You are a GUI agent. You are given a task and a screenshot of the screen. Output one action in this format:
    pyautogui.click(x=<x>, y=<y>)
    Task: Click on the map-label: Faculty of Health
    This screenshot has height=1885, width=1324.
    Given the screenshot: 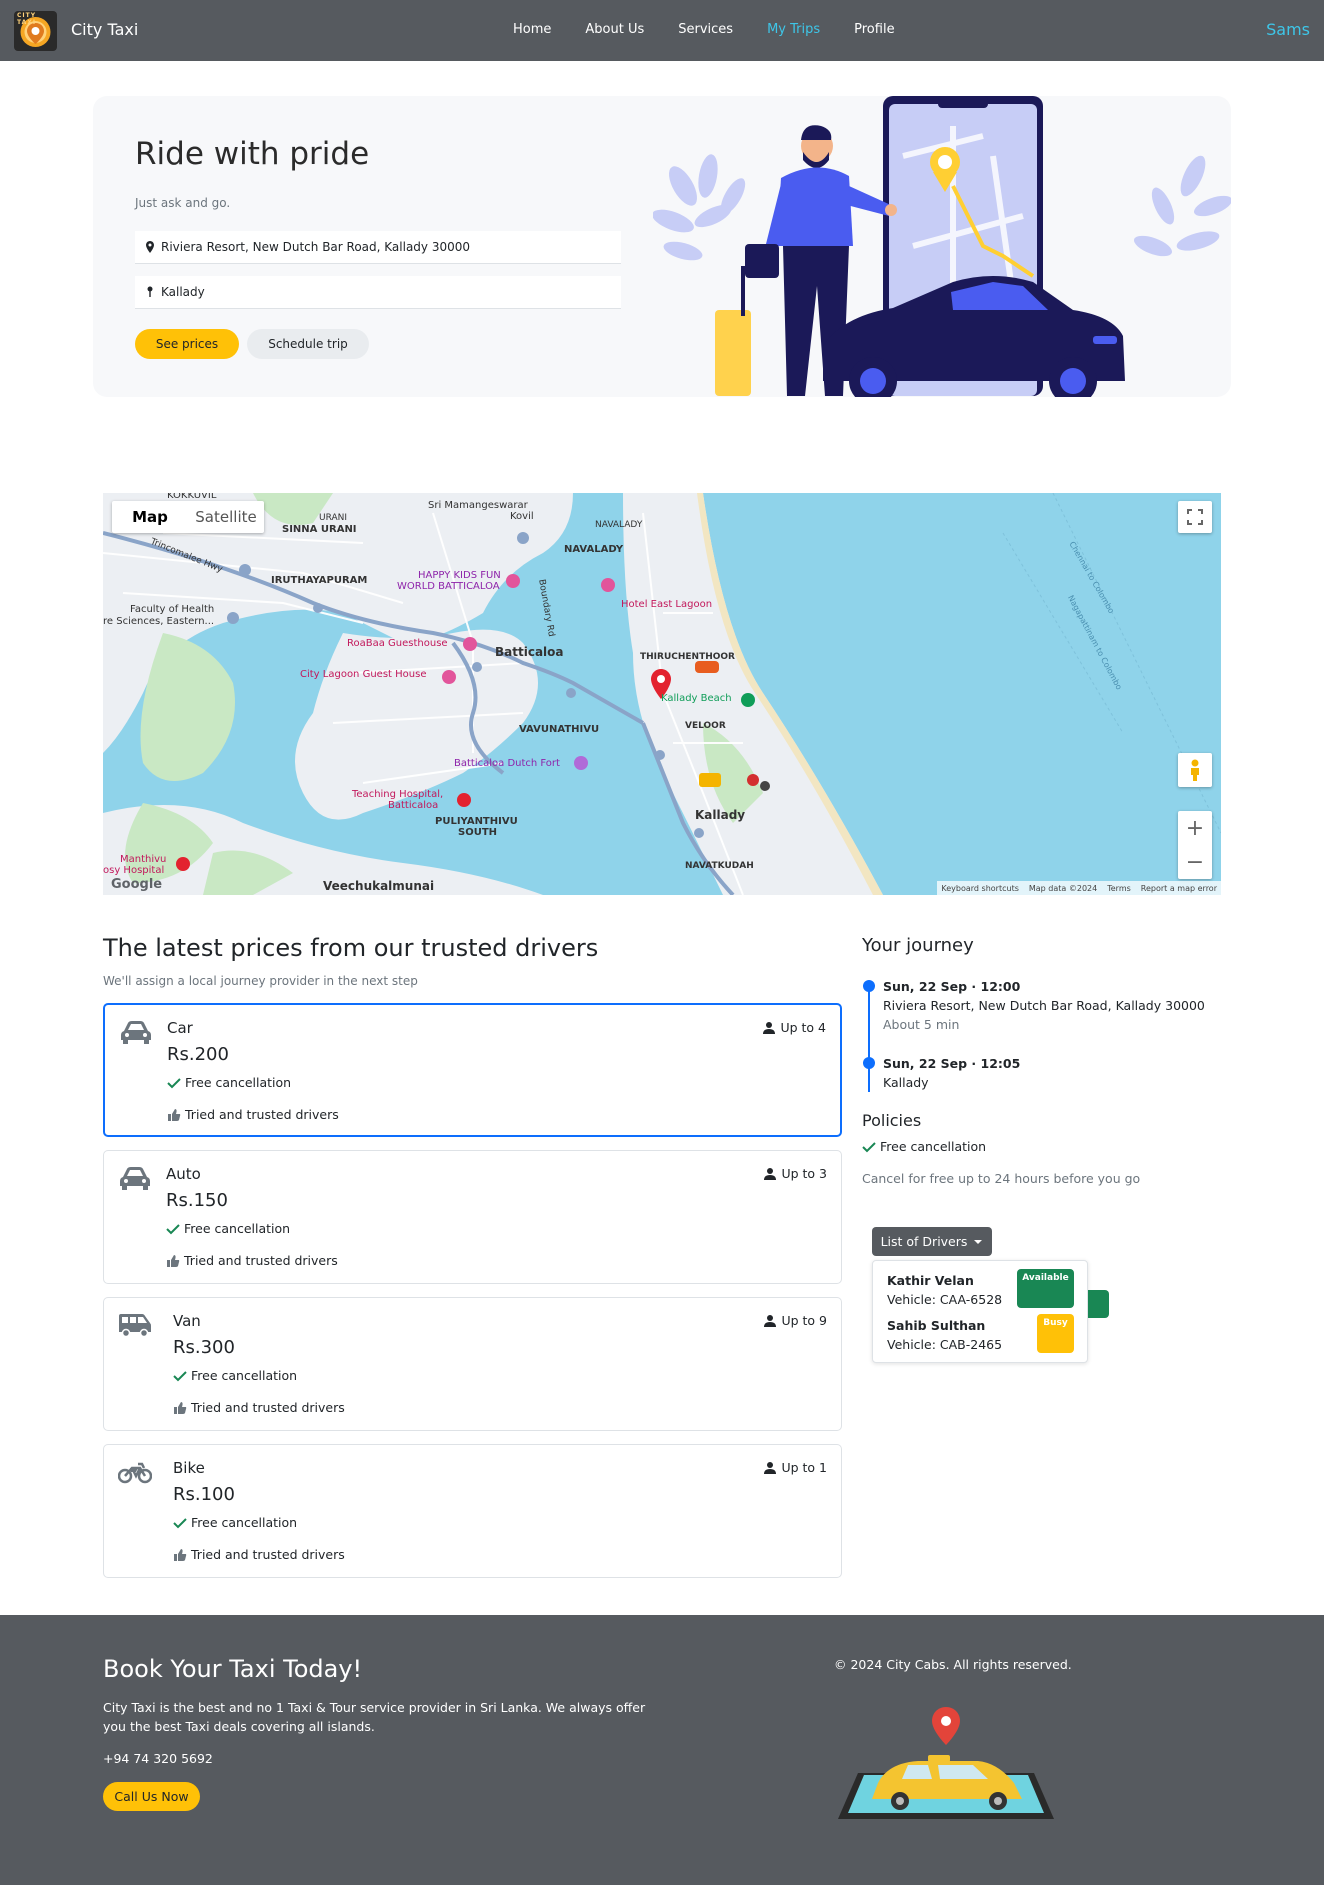 What is the action you would take?
    pyautogui.click(x=172, y=609)
    